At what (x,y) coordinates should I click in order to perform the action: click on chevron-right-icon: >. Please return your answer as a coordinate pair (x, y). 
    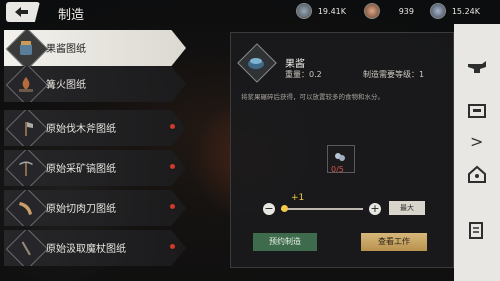
    Looking at the image, I should click on (476, 141).